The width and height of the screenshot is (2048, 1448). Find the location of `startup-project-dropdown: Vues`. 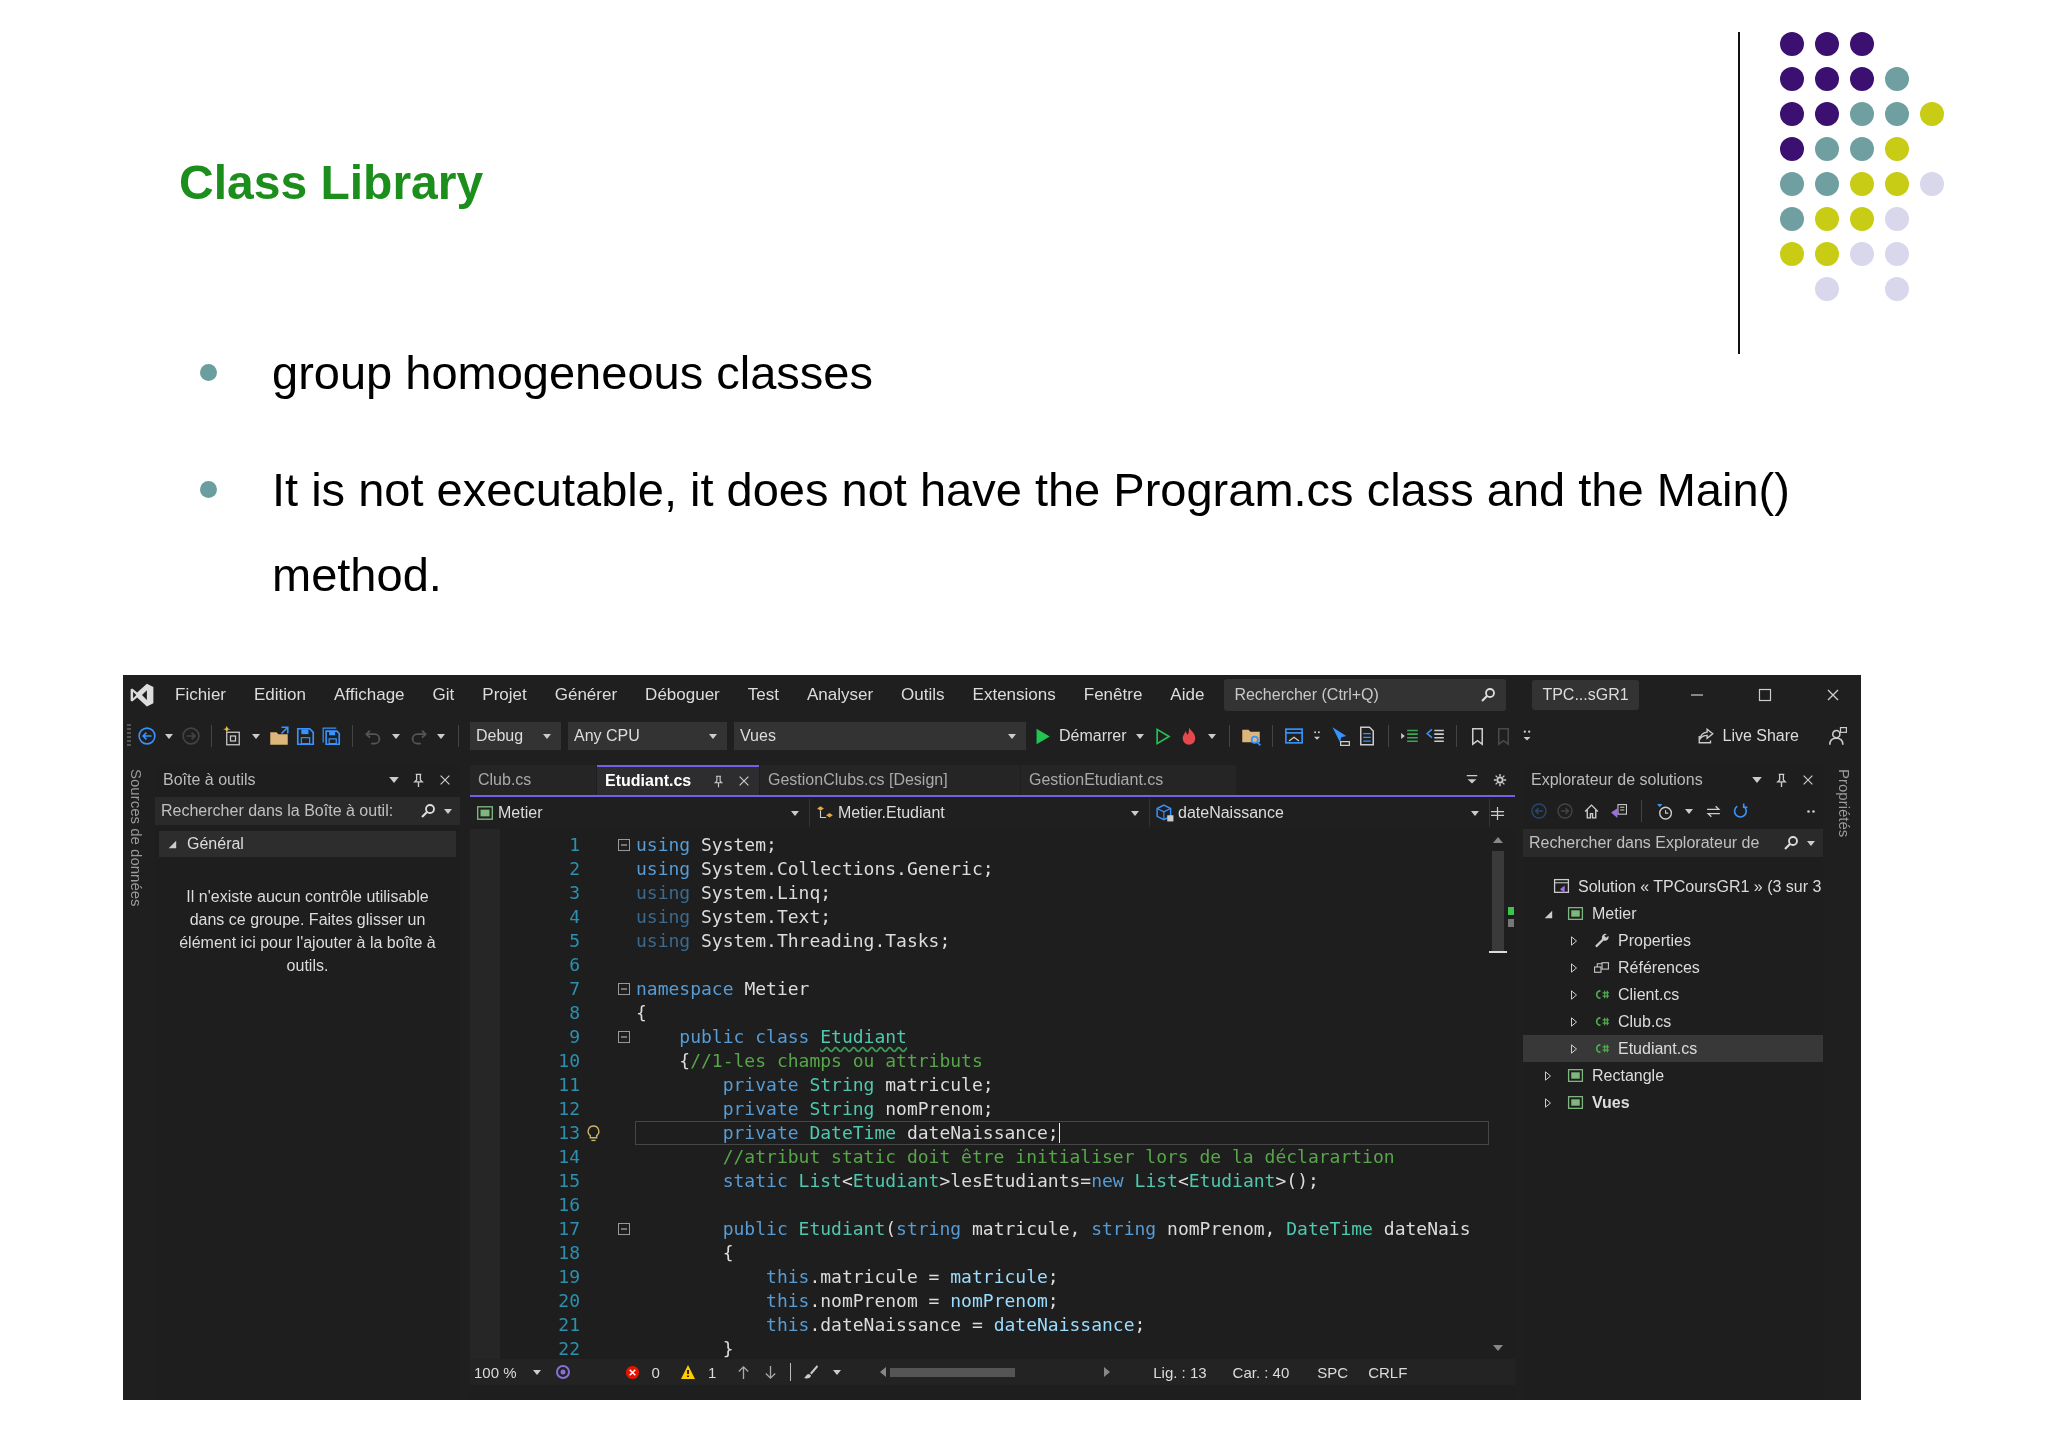

startup-project-dropdown: Vues is located at coordinates (880, 736).